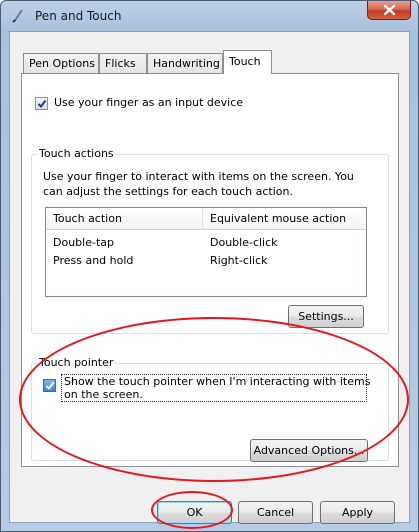  I want to click on use-finger-checkbox, so click(41, 103).